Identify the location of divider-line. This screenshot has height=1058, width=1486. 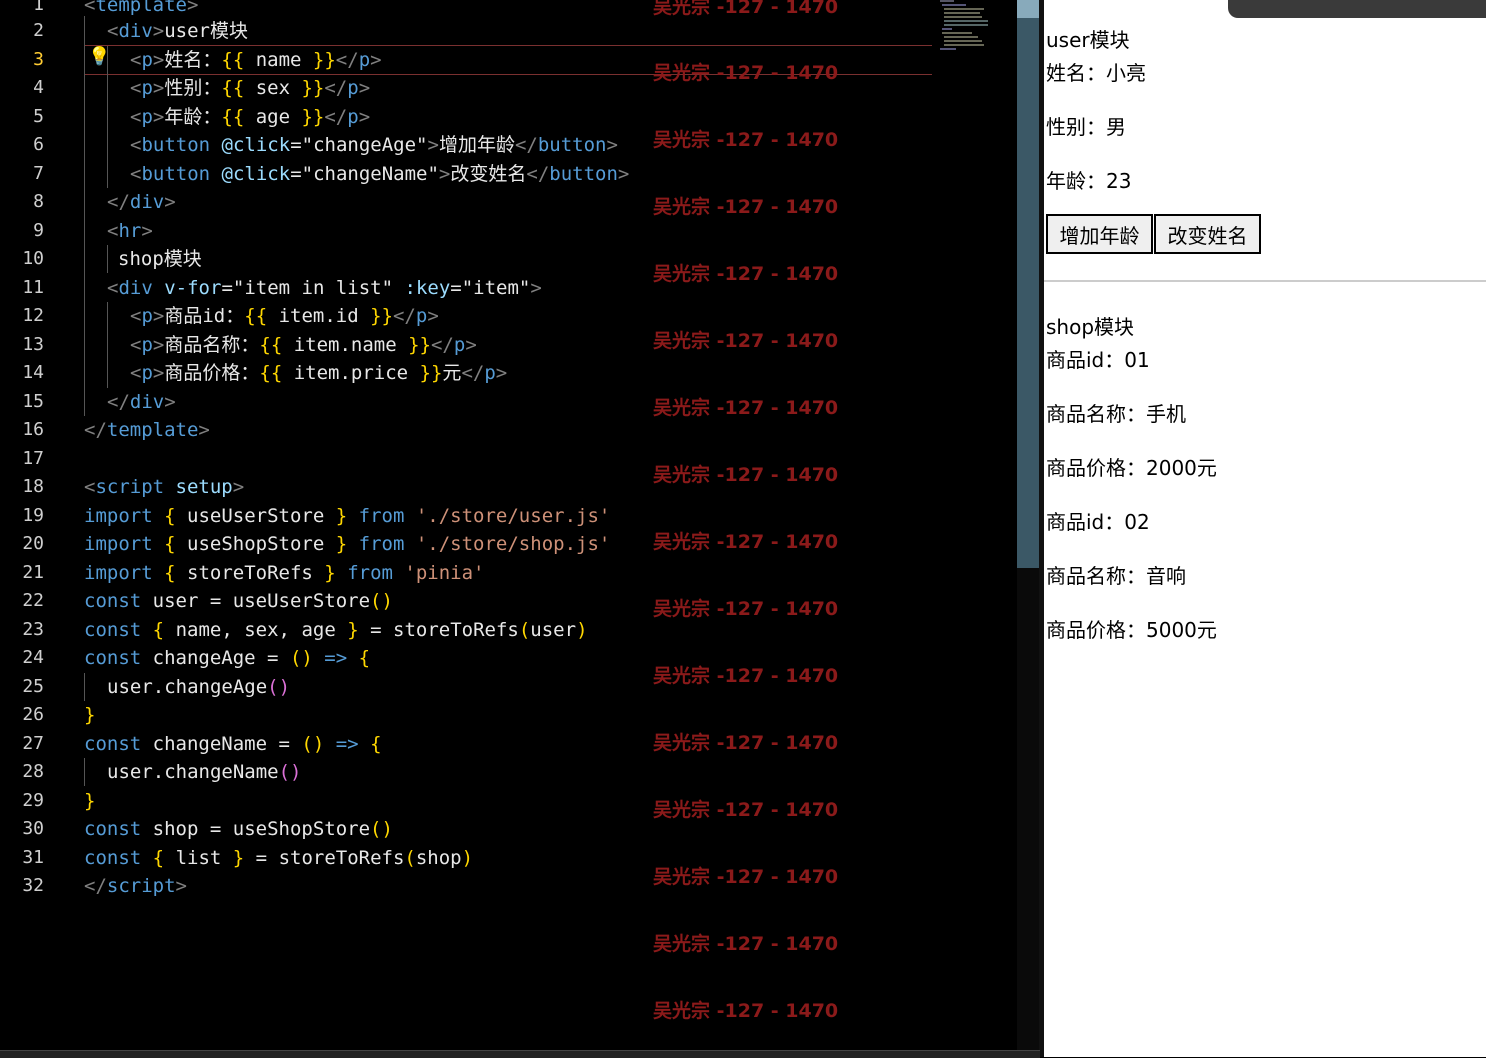
(1265, 281).